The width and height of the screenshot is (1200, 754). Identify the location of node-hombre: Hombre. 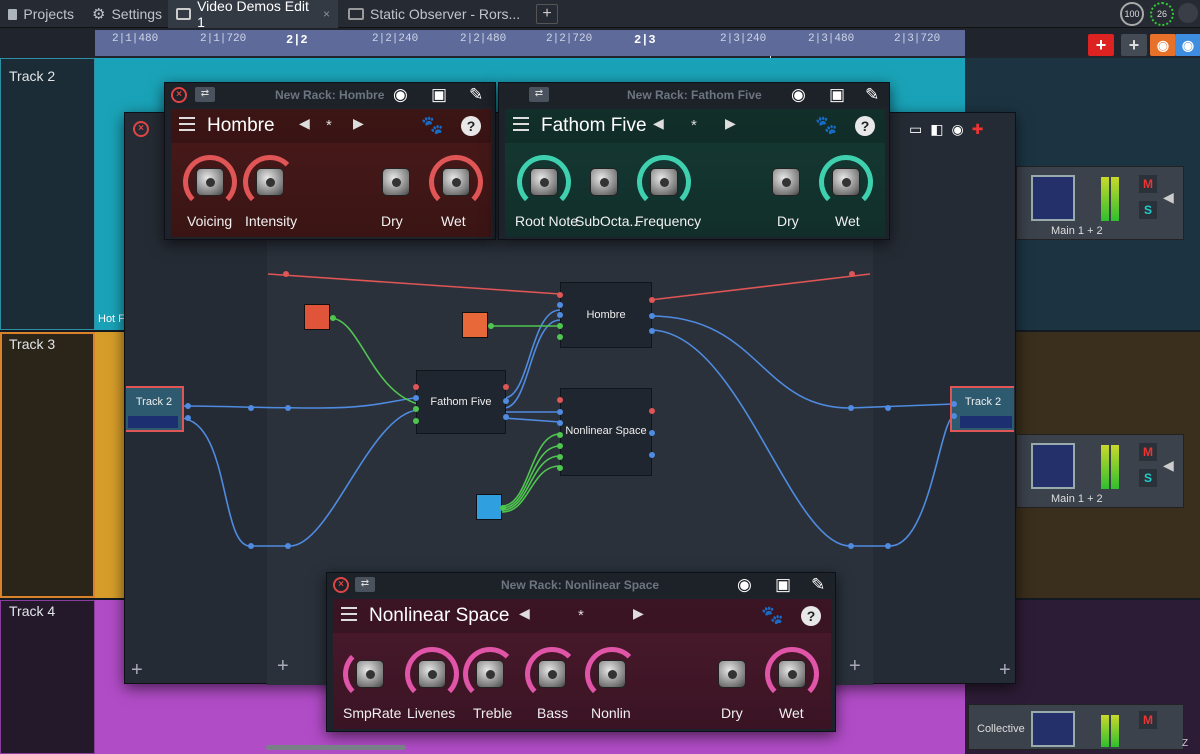
(606, 315).